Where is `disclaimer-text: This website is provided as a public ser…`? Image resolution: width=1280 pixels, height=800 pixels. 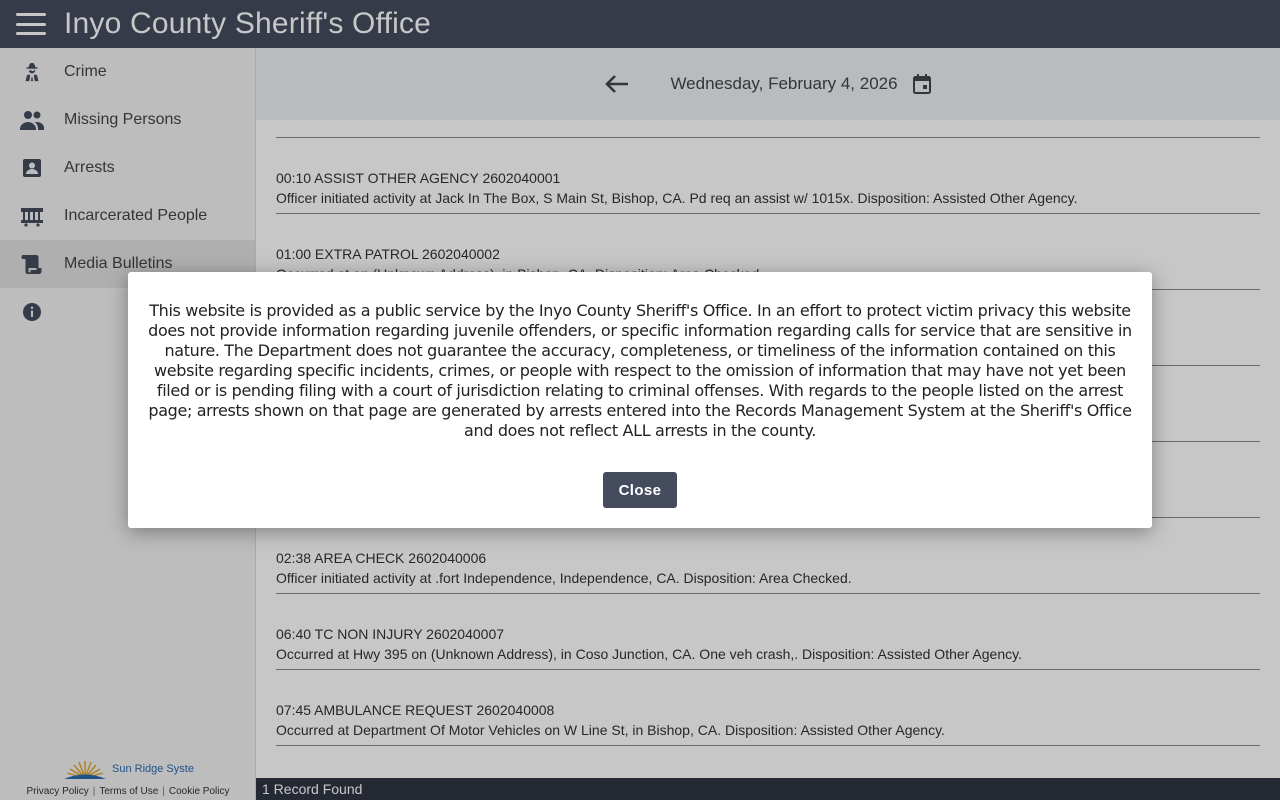 disclaimer-text: This website is provided as a public ser… is located at coordinates (640, 370).